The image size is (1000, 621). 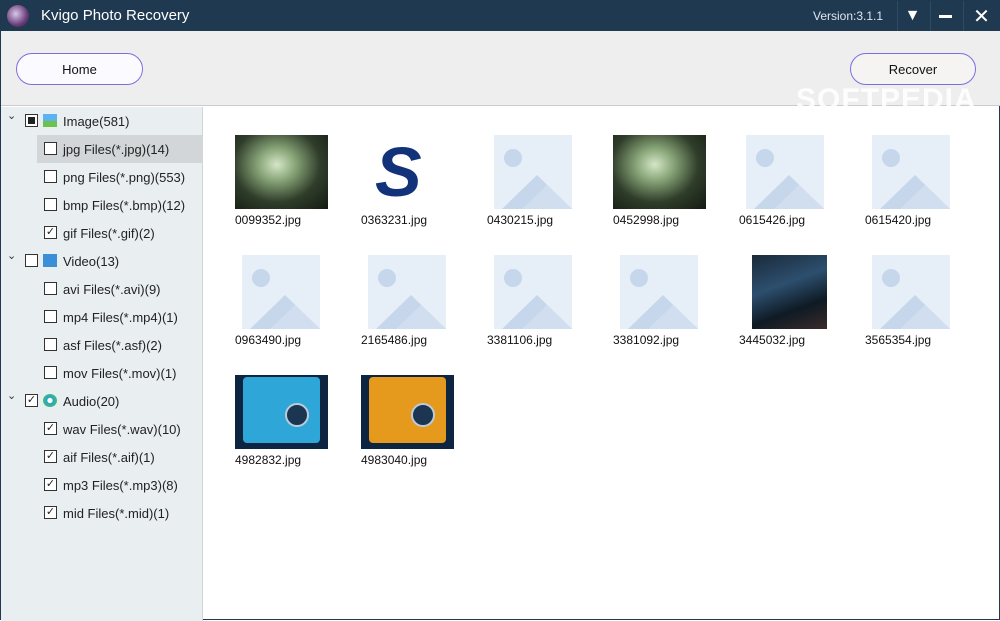 I want to click on tree-item: bmp Files(*.bmp)(12), so click(x=119, y=205).